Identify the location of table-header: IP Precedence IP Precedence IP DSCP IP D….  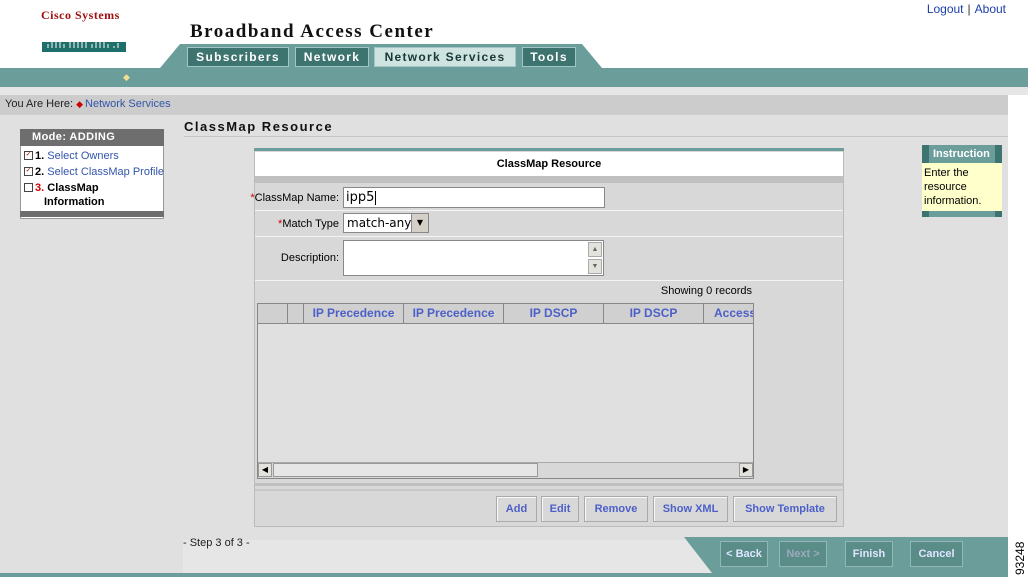
(505, 314).